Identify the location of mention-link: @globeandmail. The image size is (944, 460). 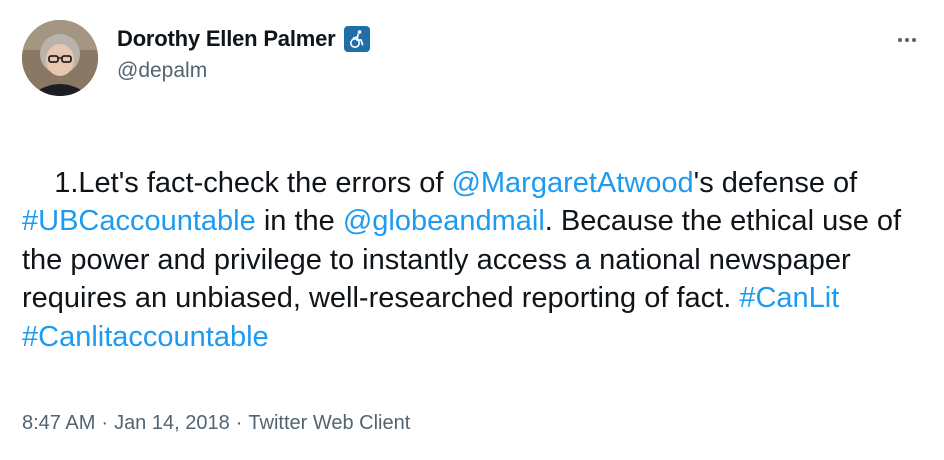
(444, 221).